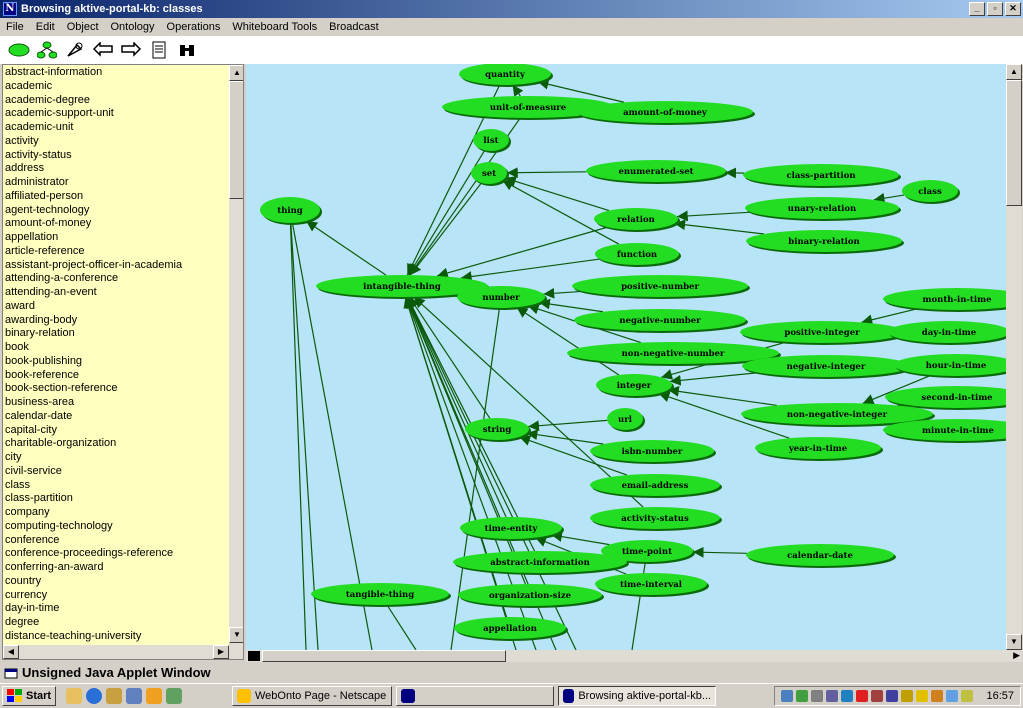  I want to click on list-item: book-reference, so click(118, 376).